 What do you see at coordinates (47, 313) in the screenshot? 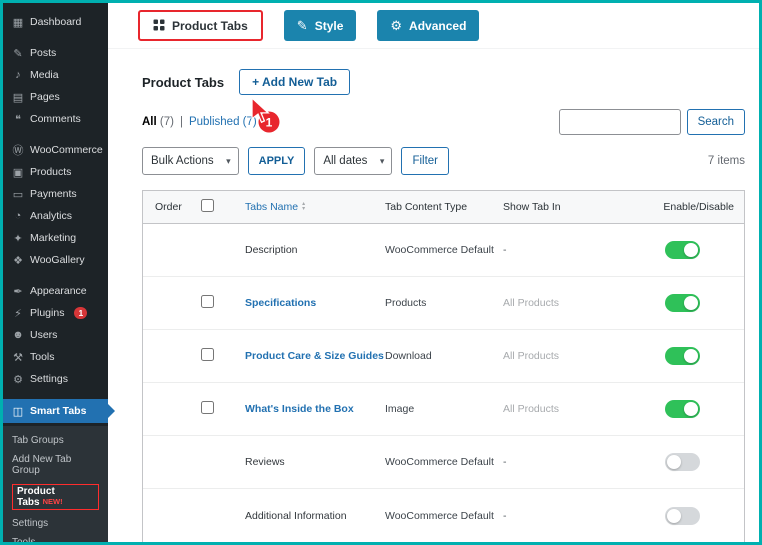
I see `sidebar-item-label: Plugins` at bounding box center [47, 313].